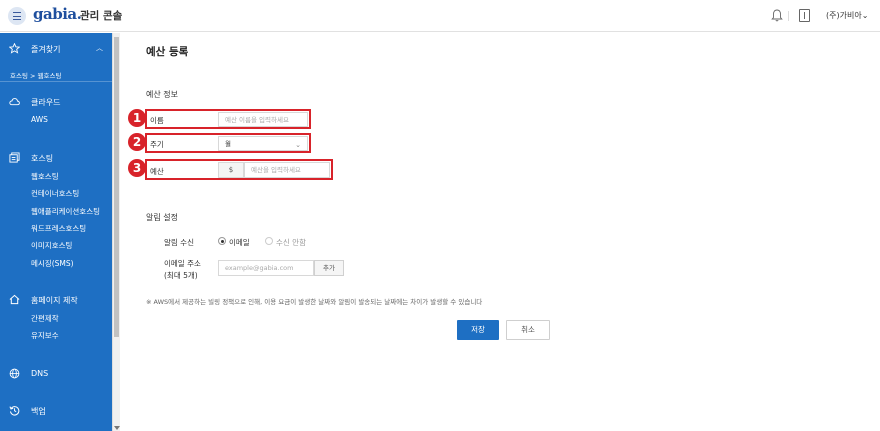  Describe the element at coordinates (777, 15) in the screenshot. I see `bell-icon` at that location.